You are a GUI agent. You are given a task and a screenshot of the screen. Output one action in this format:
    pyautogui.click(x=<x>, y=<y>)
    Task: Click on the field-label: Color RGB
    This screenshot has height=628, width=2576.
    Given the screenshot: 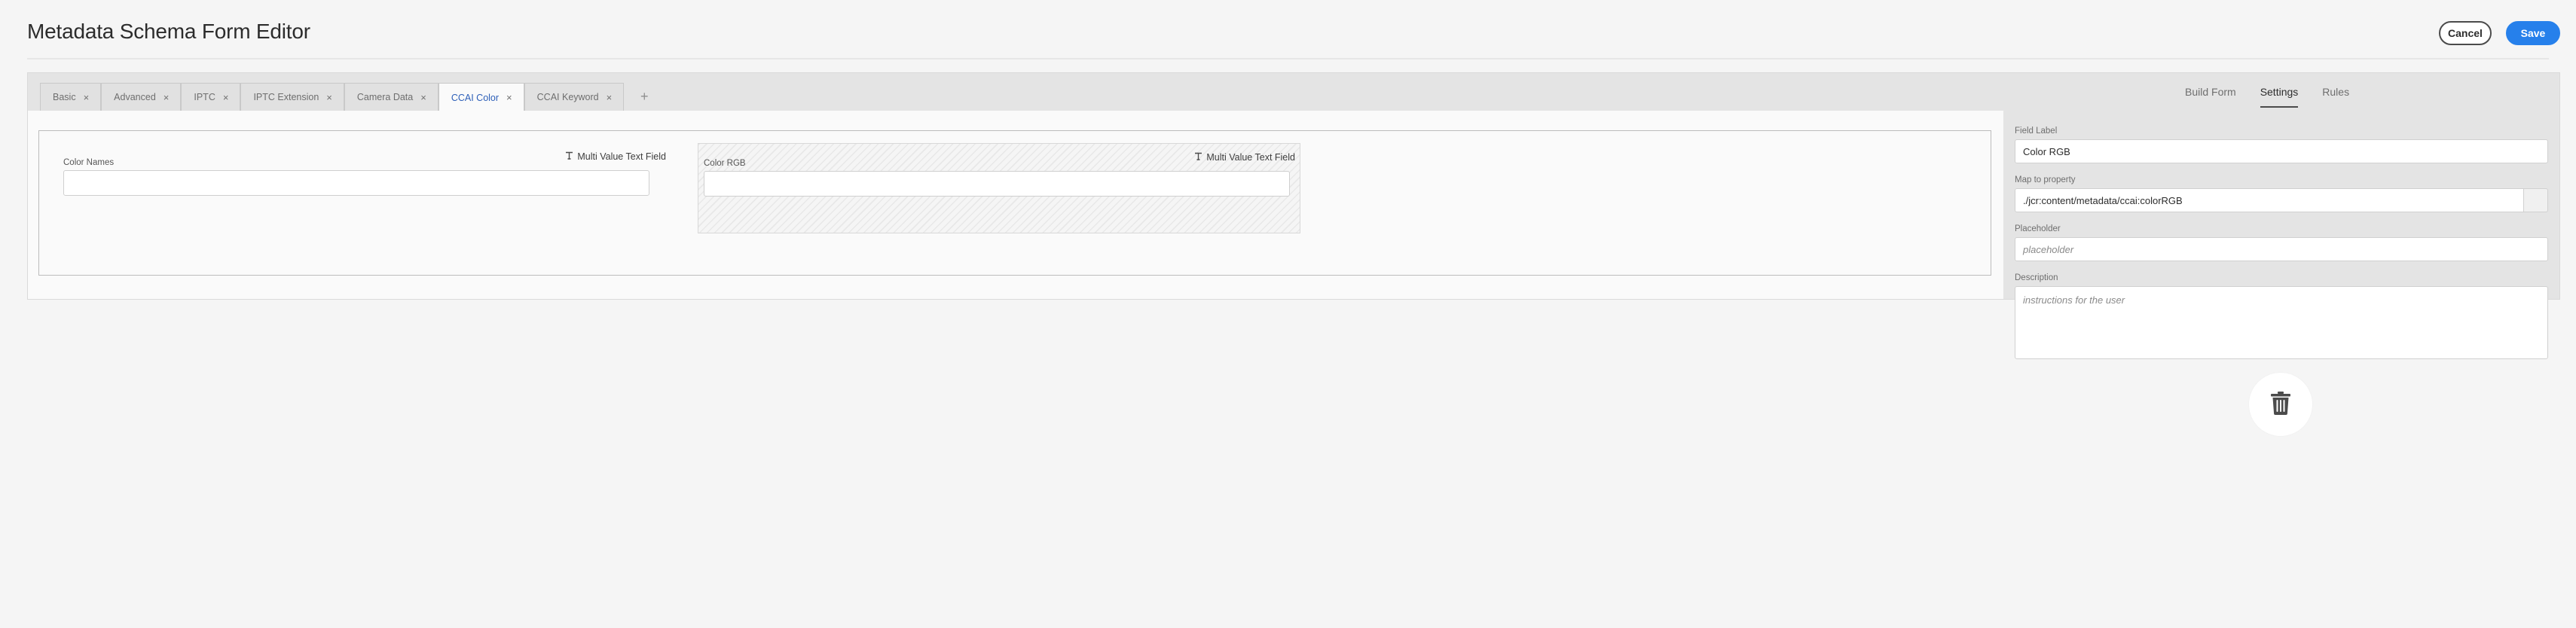 What is the action you would take?
    pyautogui.click(x=725, y=163)
    